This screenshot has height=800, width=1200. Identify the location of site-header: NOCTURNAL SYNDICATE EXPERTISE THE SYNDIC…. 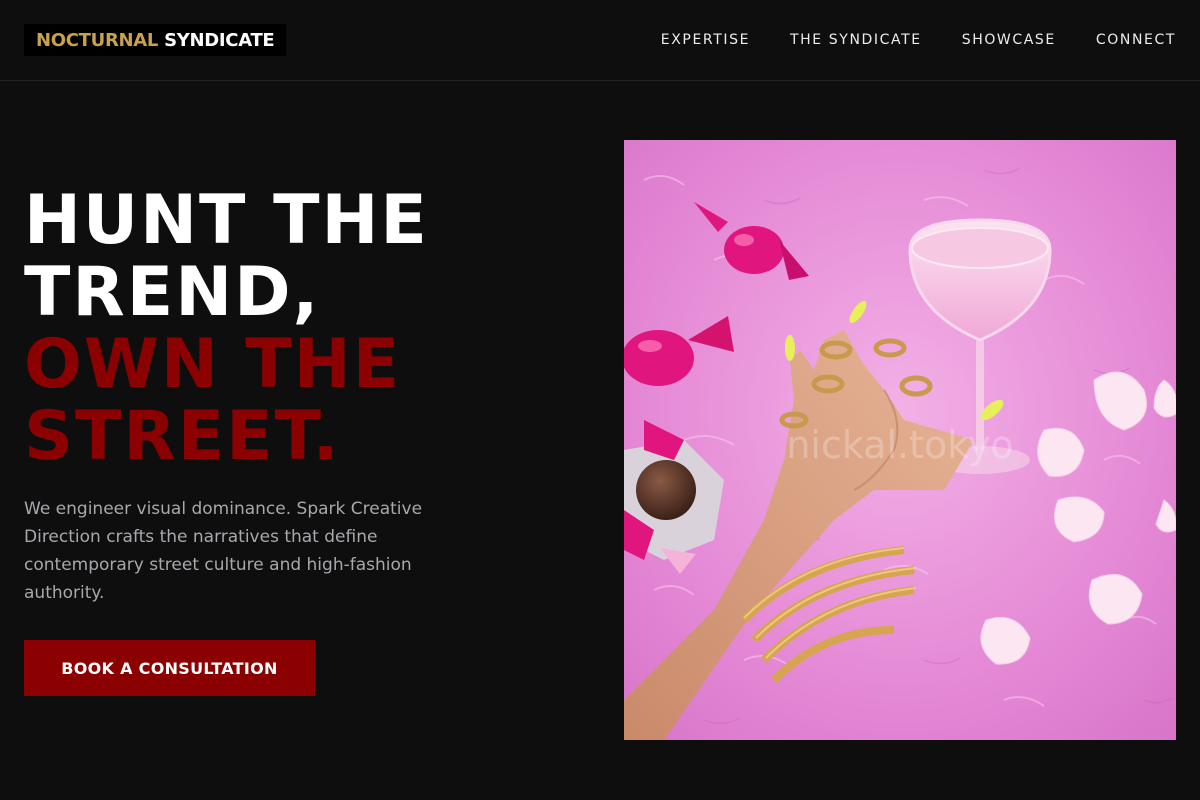
(600, 40).